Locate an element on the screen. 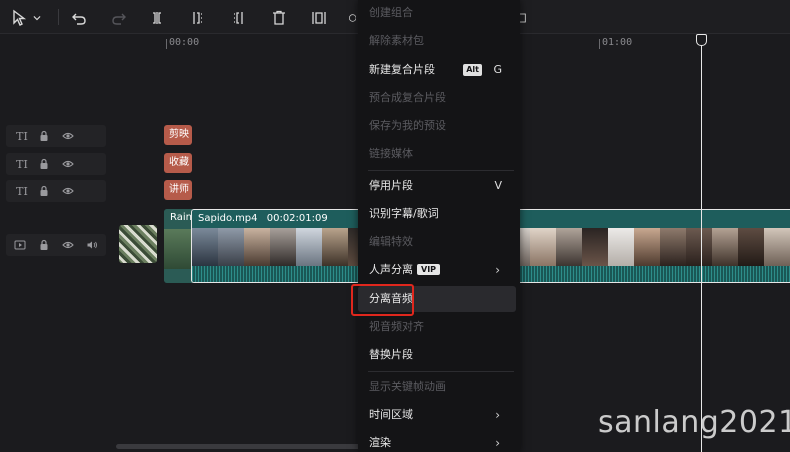  split-right-icon is located at coordinates (238, 18).